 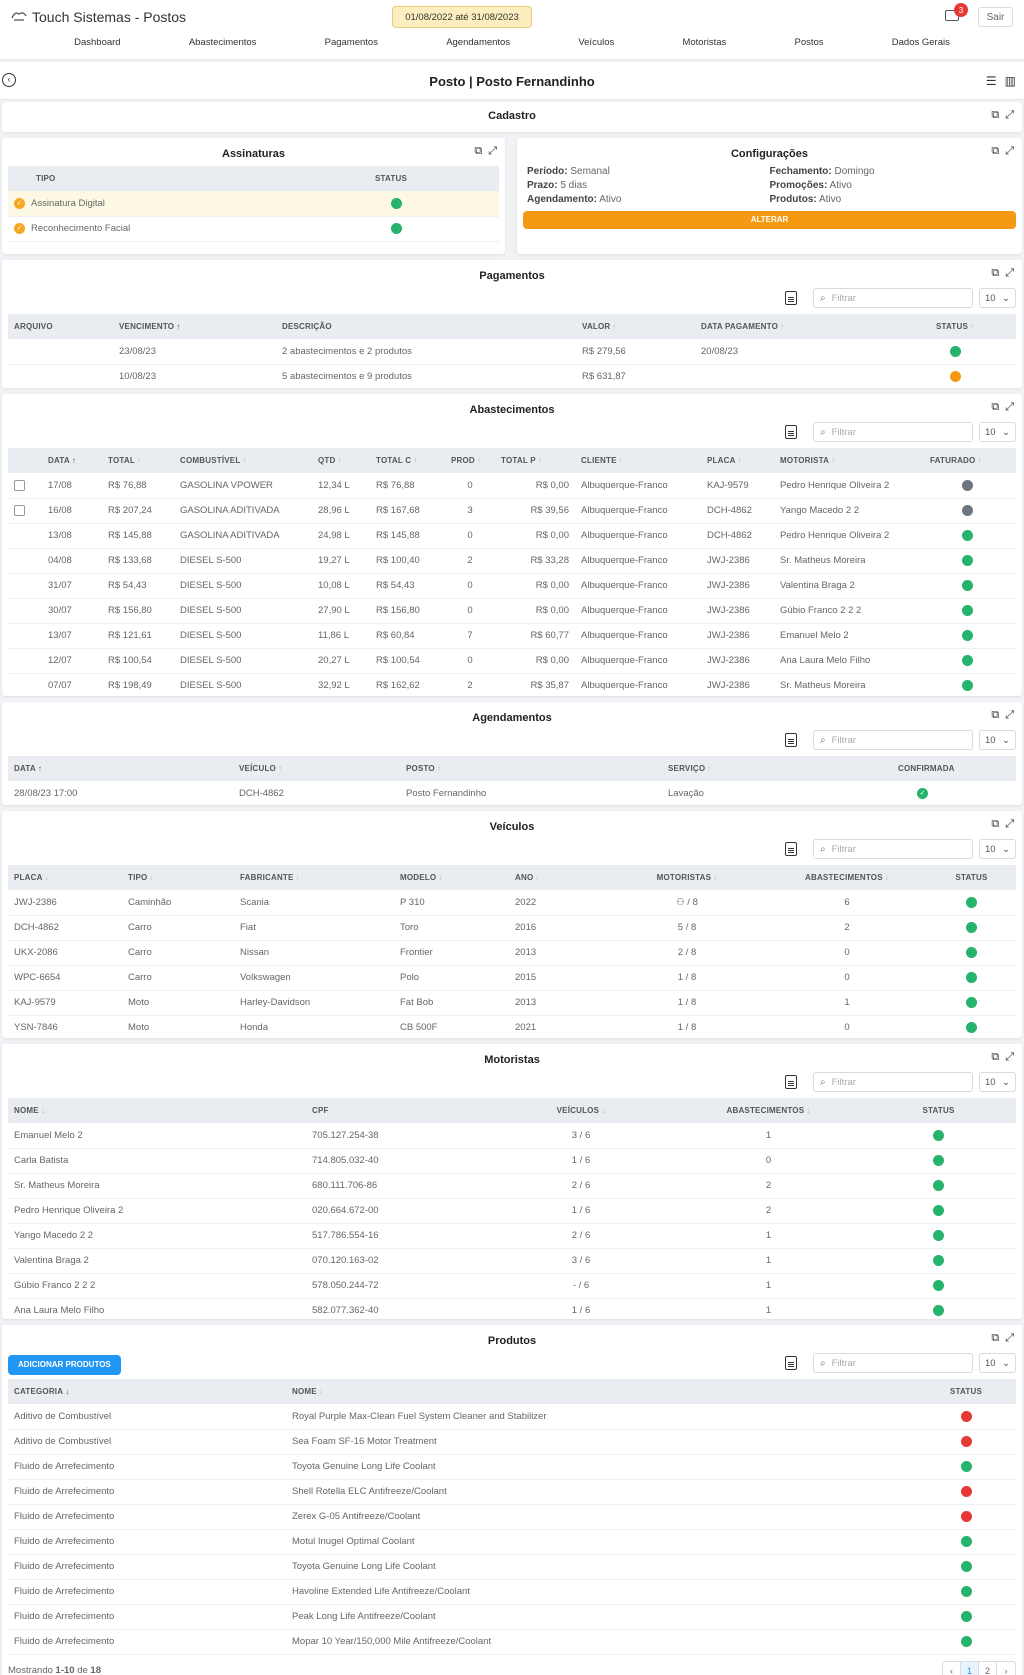 I want to click on notifications-icon: 3, so click(x=956, y=12).